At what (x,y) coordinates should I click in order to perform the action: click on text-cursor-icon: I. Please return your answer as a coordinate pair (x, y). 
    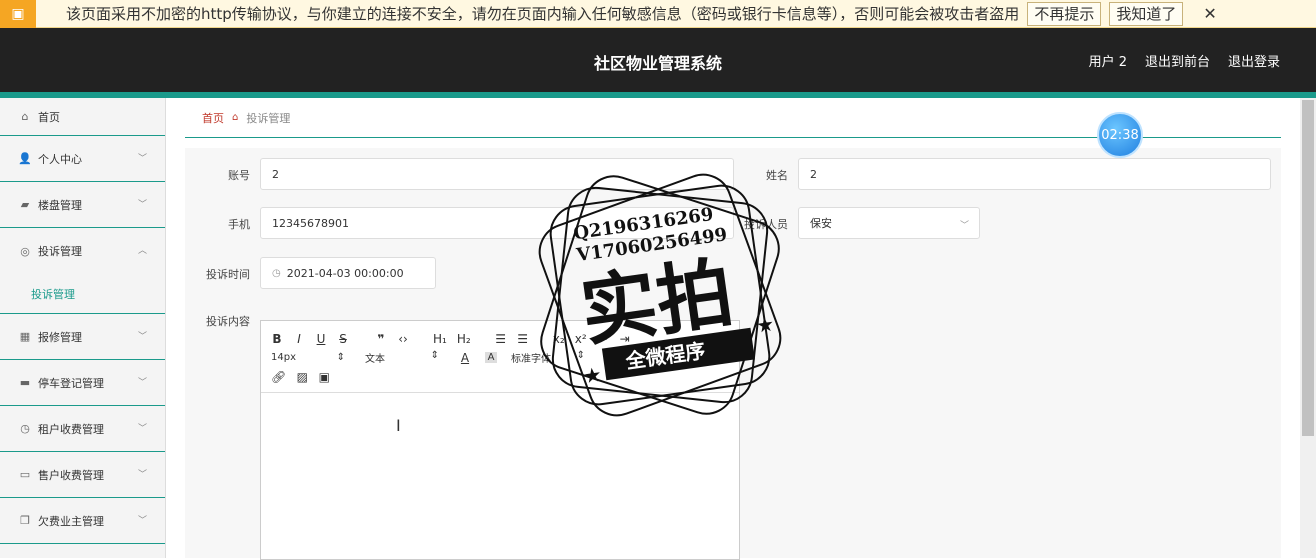
    Looking at the image, I should click on (398, 425).